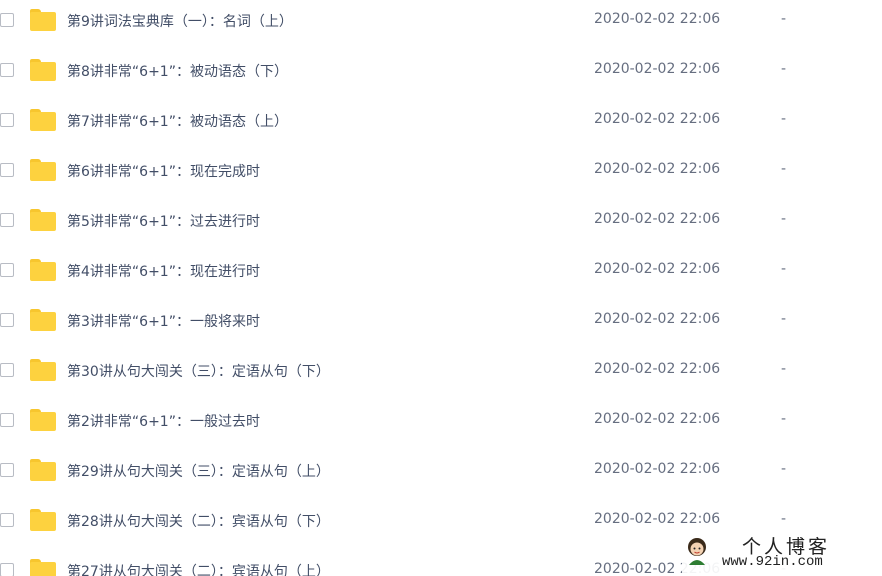  What do you see at coordinates (163, 221) in the screenshot?
I see `file-name-link: 第5讲非常“6+1”：过去进行时` at bounding box center [163, 221].